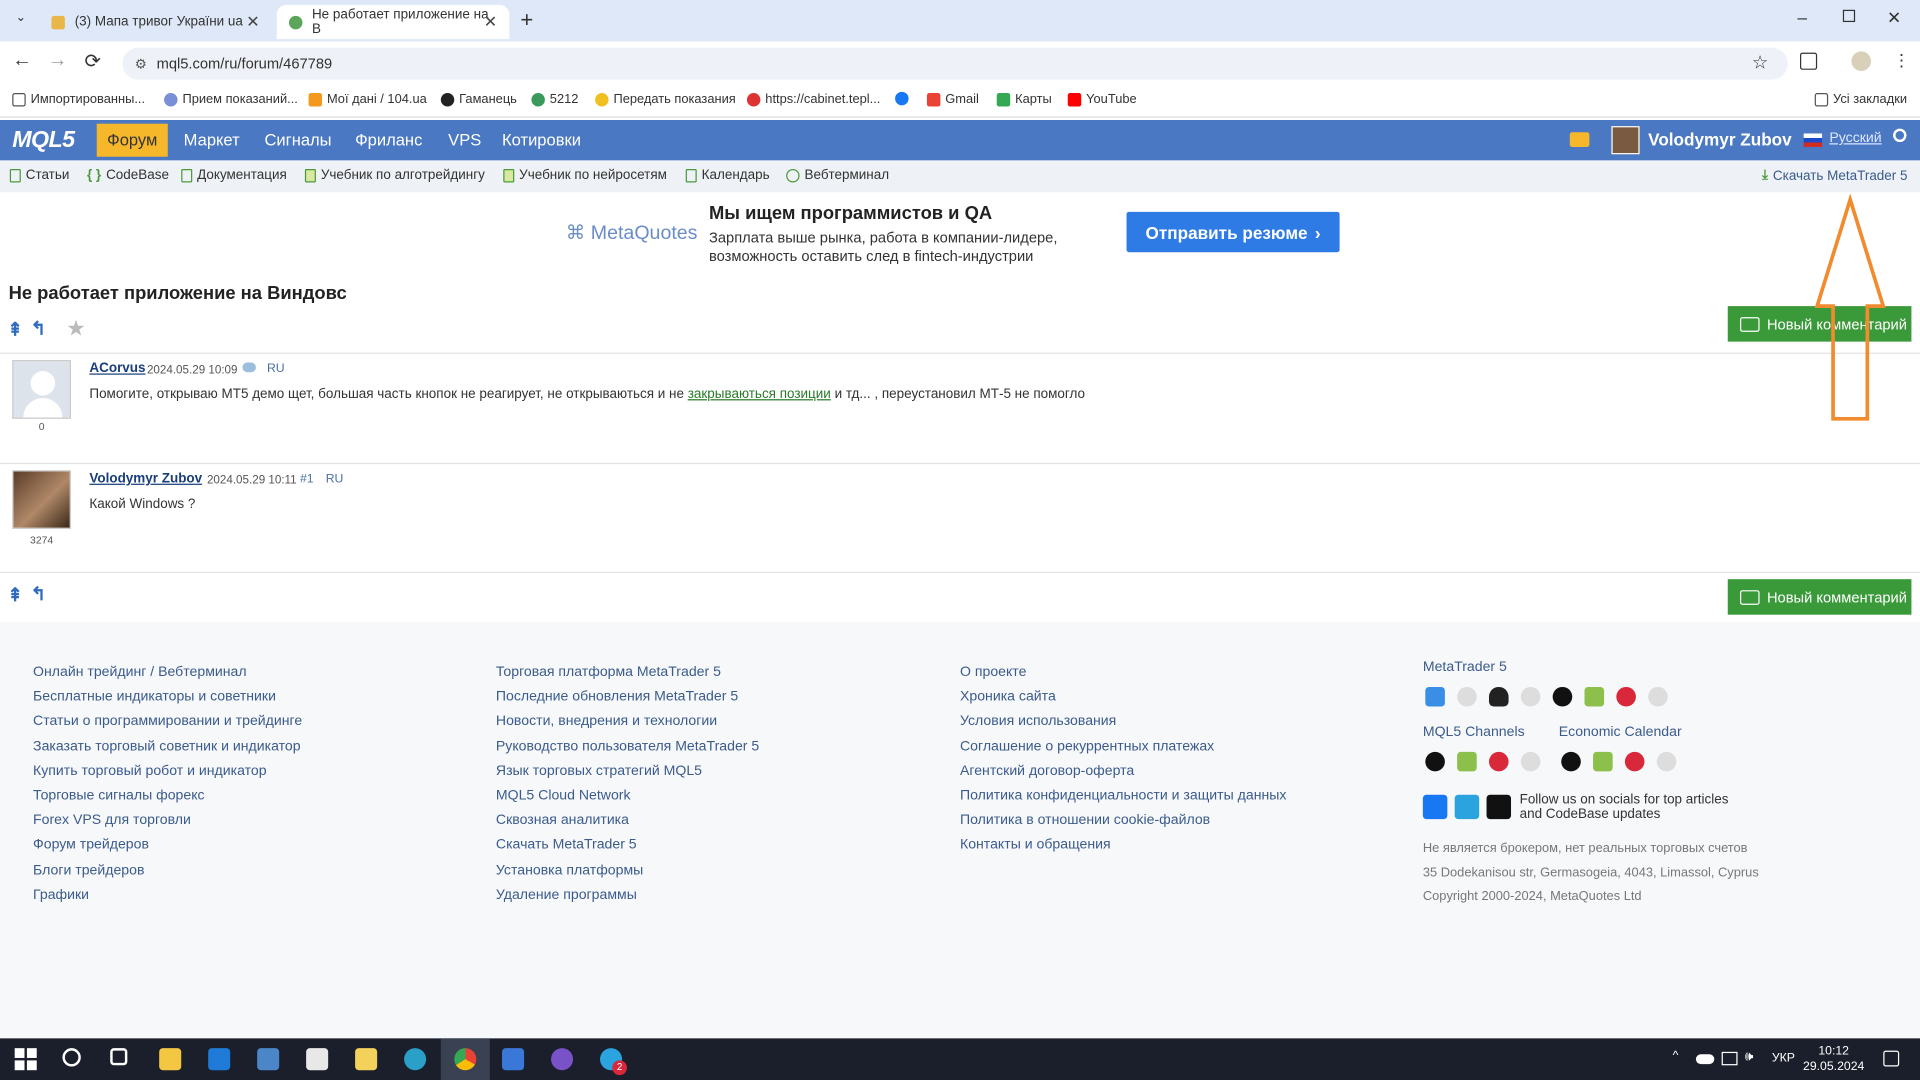  What do you see at coordinates (1861, 61) in the screenshot?
I see `profile-avatar-icon` at bounding box center [1861, 61].